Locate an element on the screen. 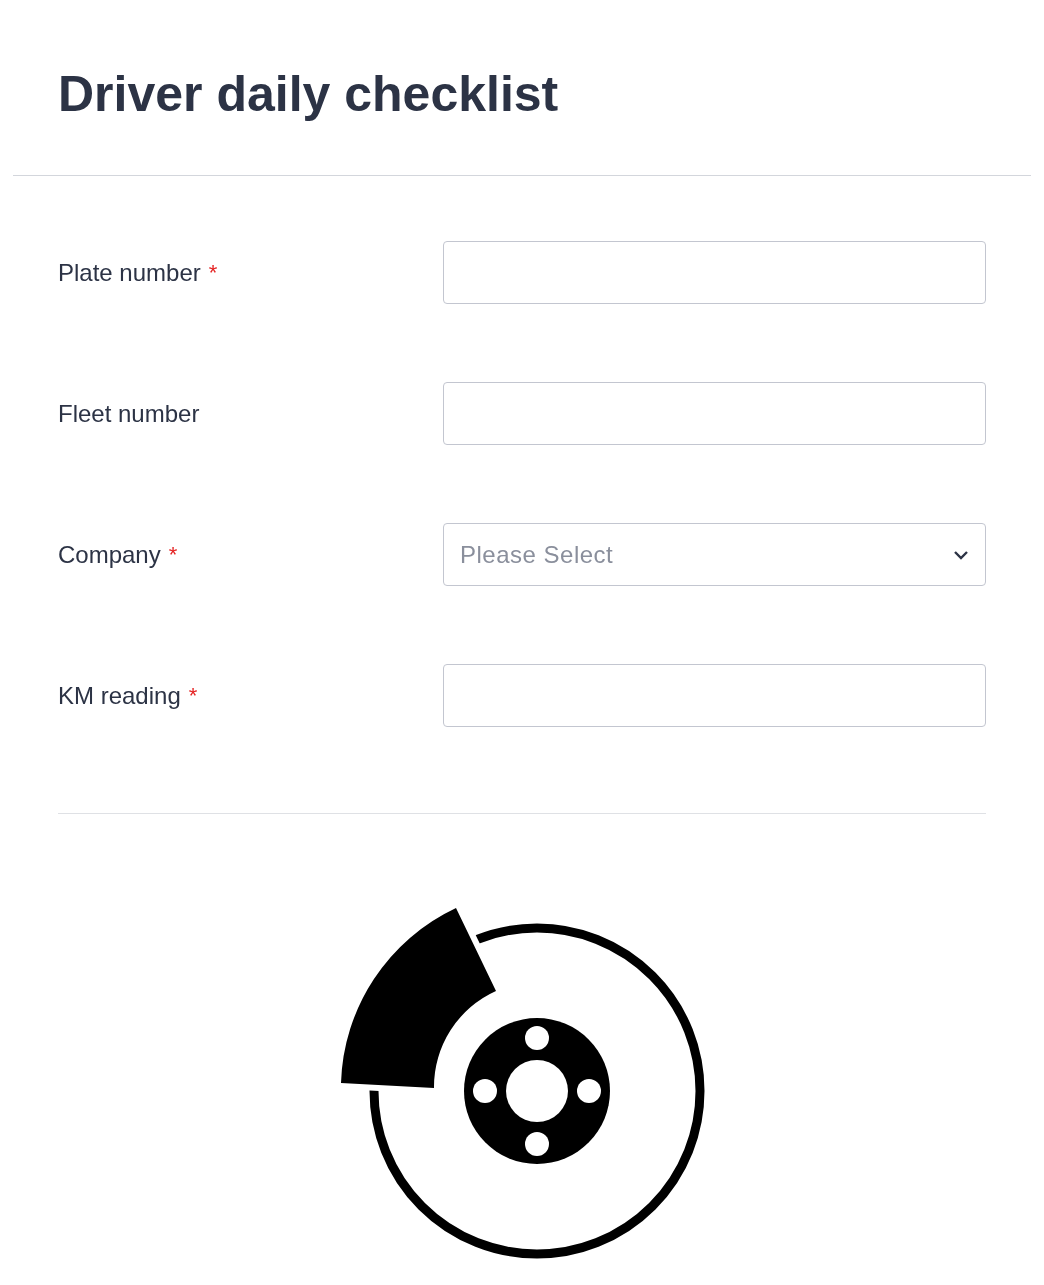  form-title: Driver daily checklist is located at coordinates (308, 94).